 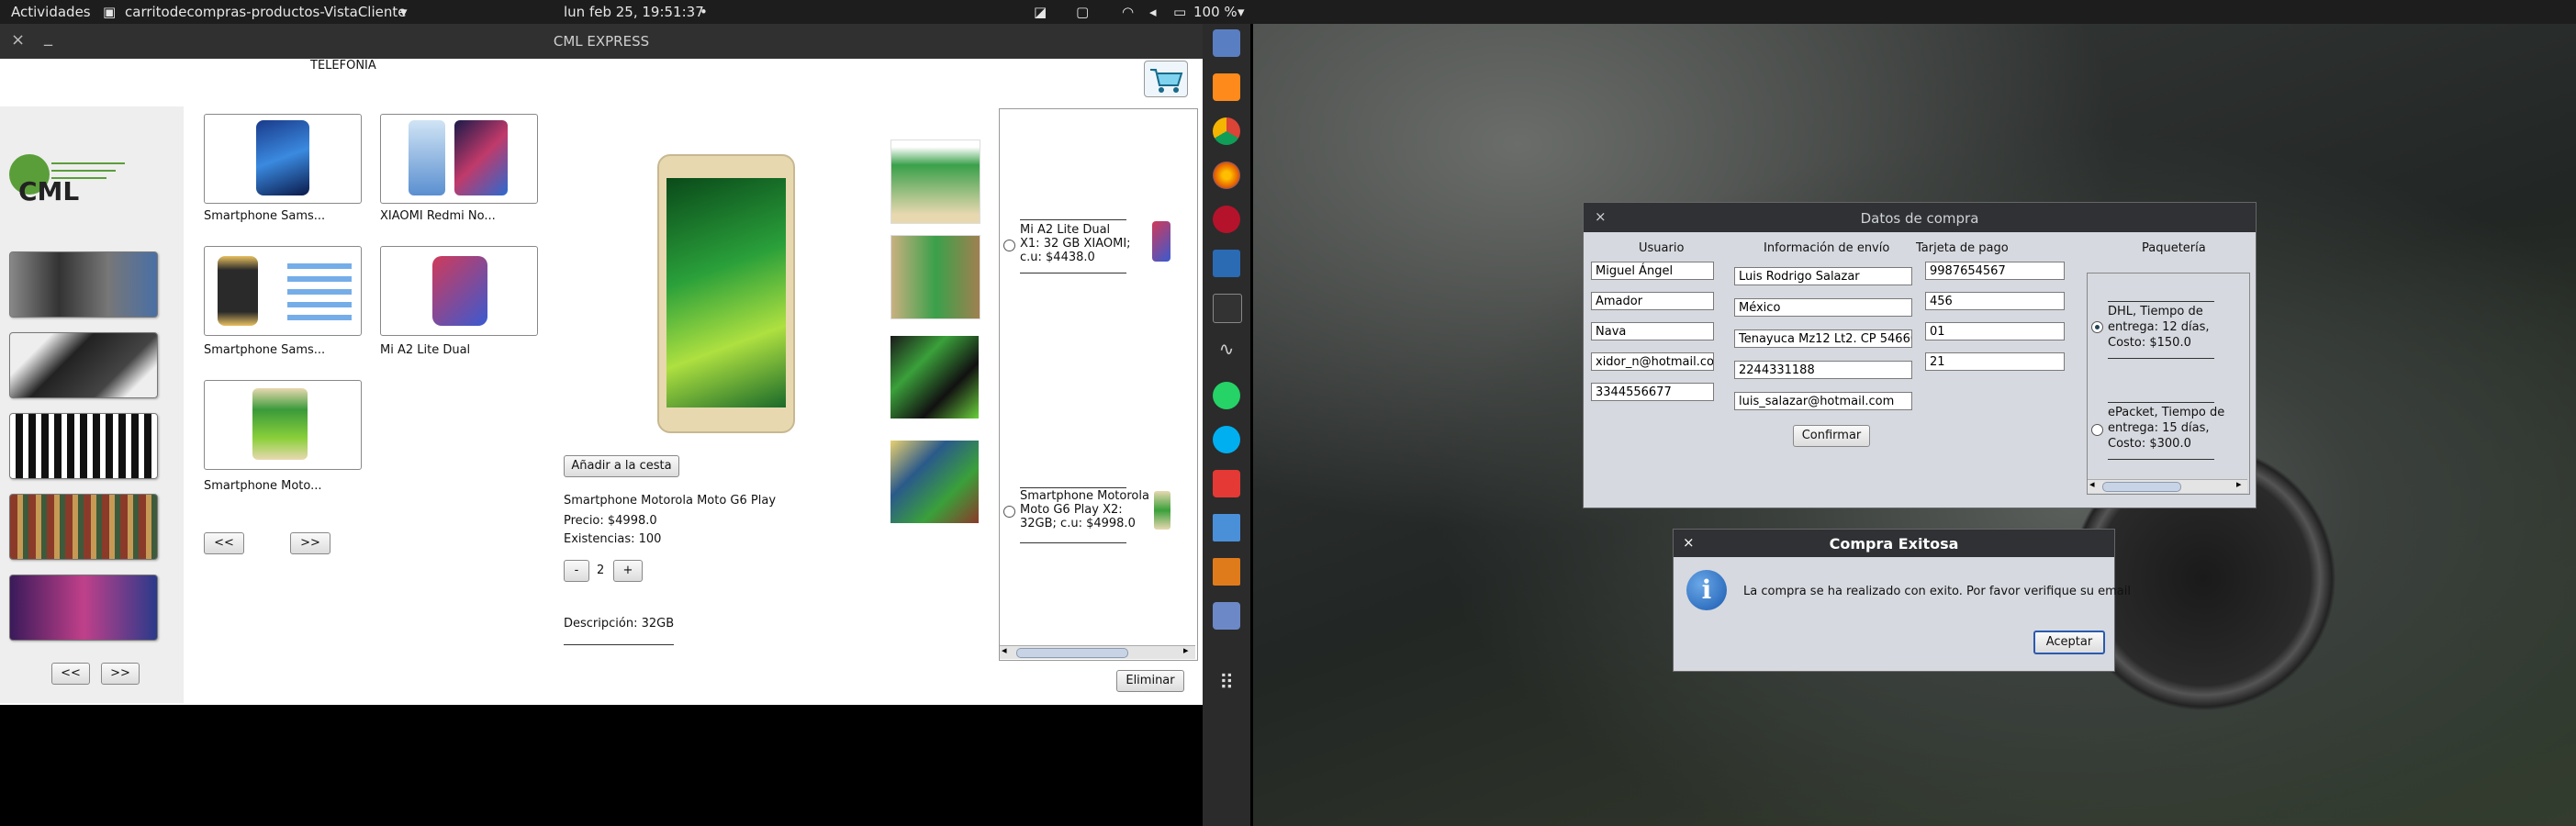 What do you see at coordinates (1823, 339) in the screenshot?
I see `shipping-address-field: Tenayuca Mz12 Lt2. CP 54660` at bounding box center [1823, 339].